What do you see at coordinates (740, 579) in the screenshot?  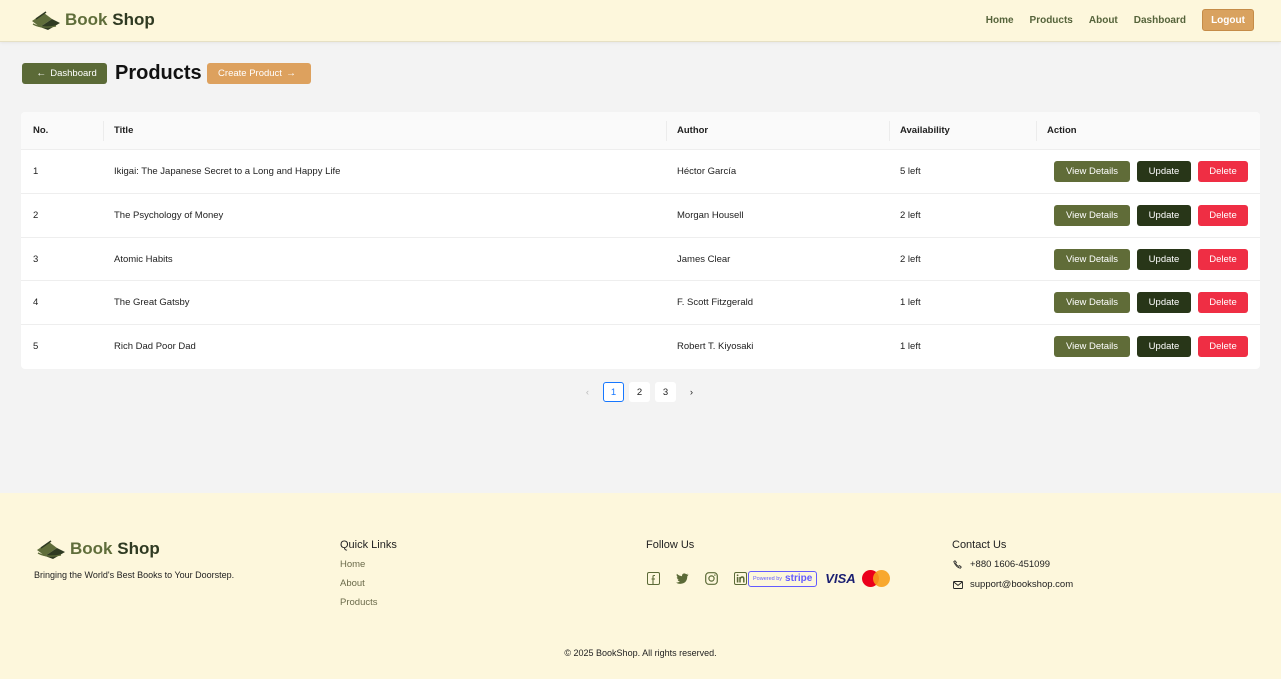 I see `linkedin-icon` at bounding box center [740, 579].